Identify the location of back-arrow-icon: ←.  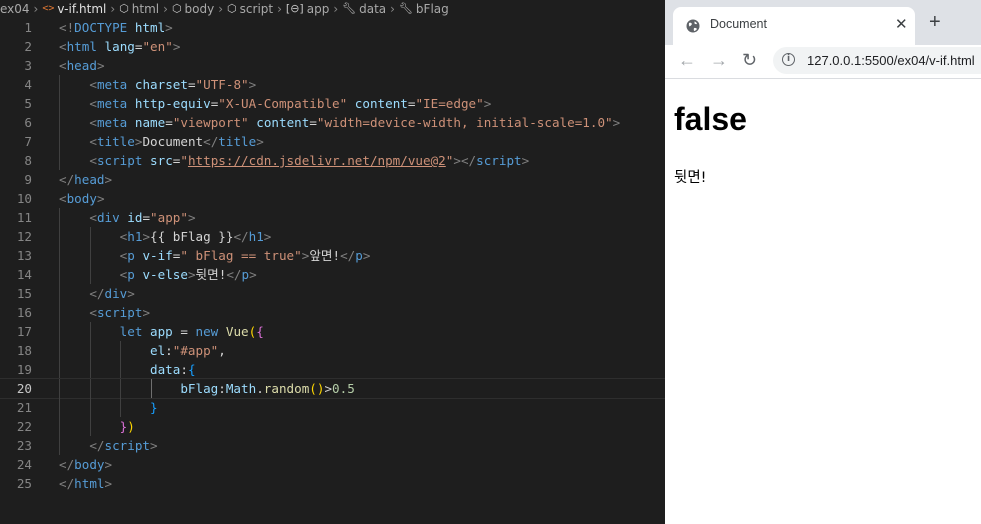
(687, 60).